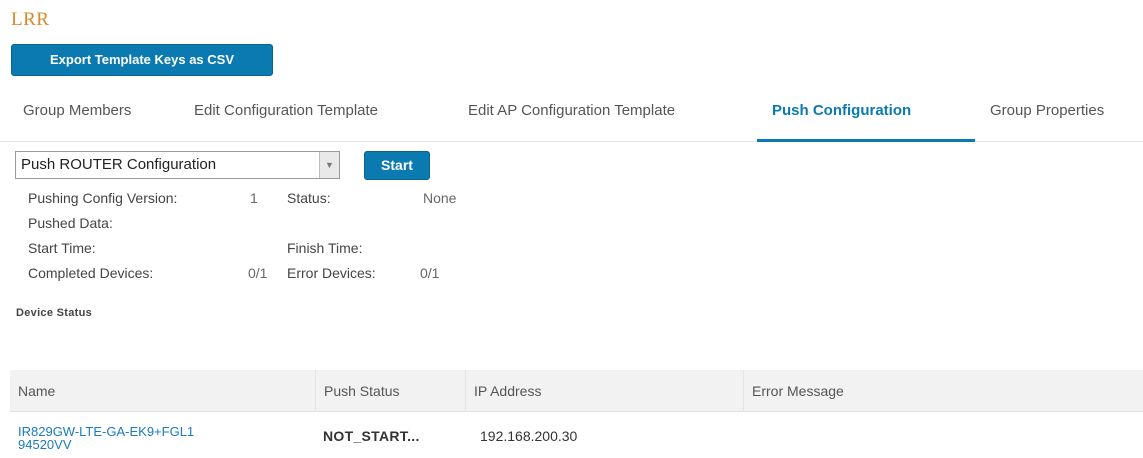 The image size is (1143, 458). What do you see at coordinates (62, 248) in the screenshot?
I see `start-time-label: Start Time:` at bounding box center [62, 248].